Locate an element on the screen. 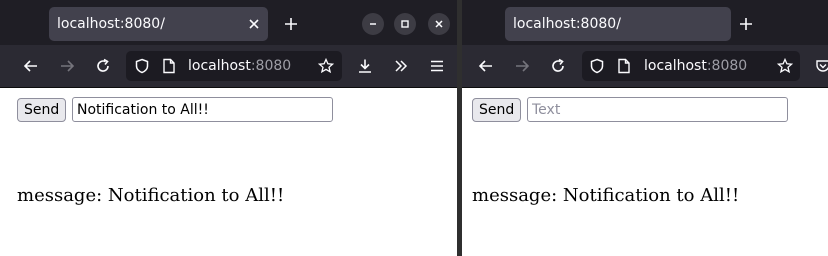 The width and height of the screenshot is (828, 256). close-tab-icon is located at coordinates (254, 24).